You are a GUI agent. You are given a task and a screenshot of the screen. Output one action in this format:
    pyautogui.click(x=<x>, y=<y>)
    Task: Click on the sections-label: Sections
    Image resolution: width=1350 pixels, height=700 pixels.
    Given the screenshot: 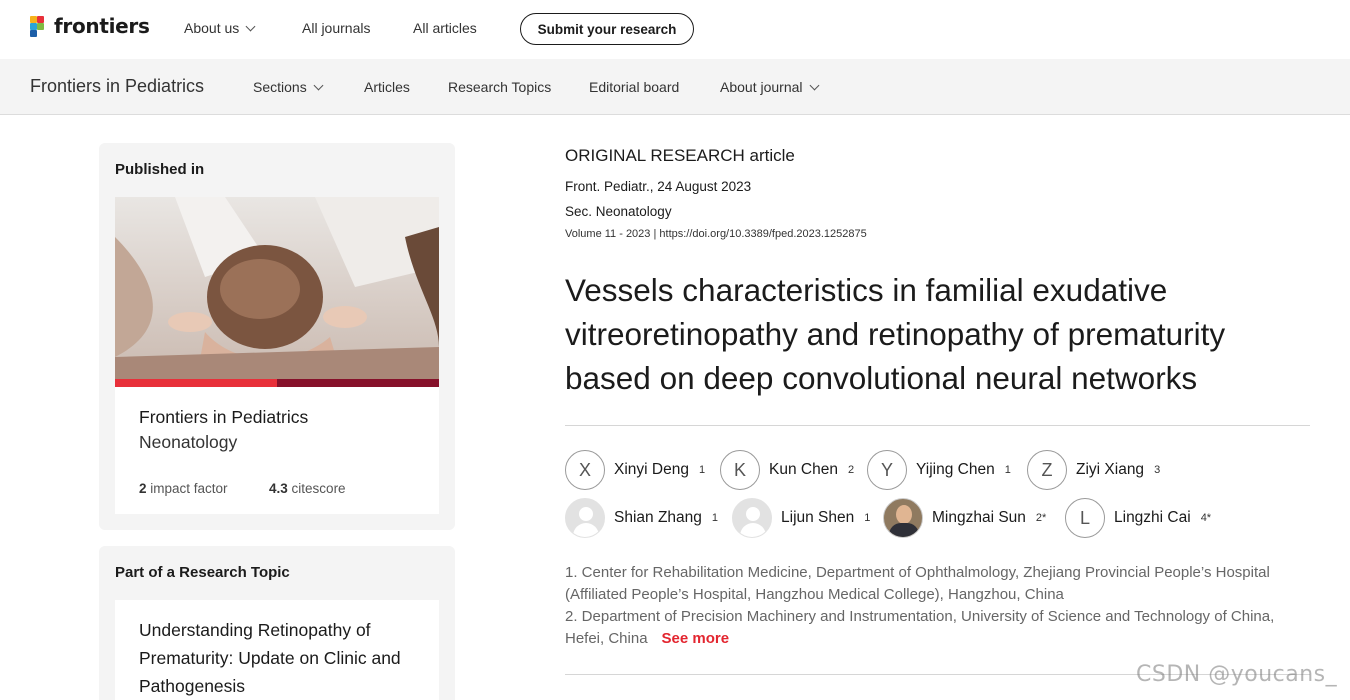 What is the action you would take?
    pyautogui.click(x=280, y=87)
    